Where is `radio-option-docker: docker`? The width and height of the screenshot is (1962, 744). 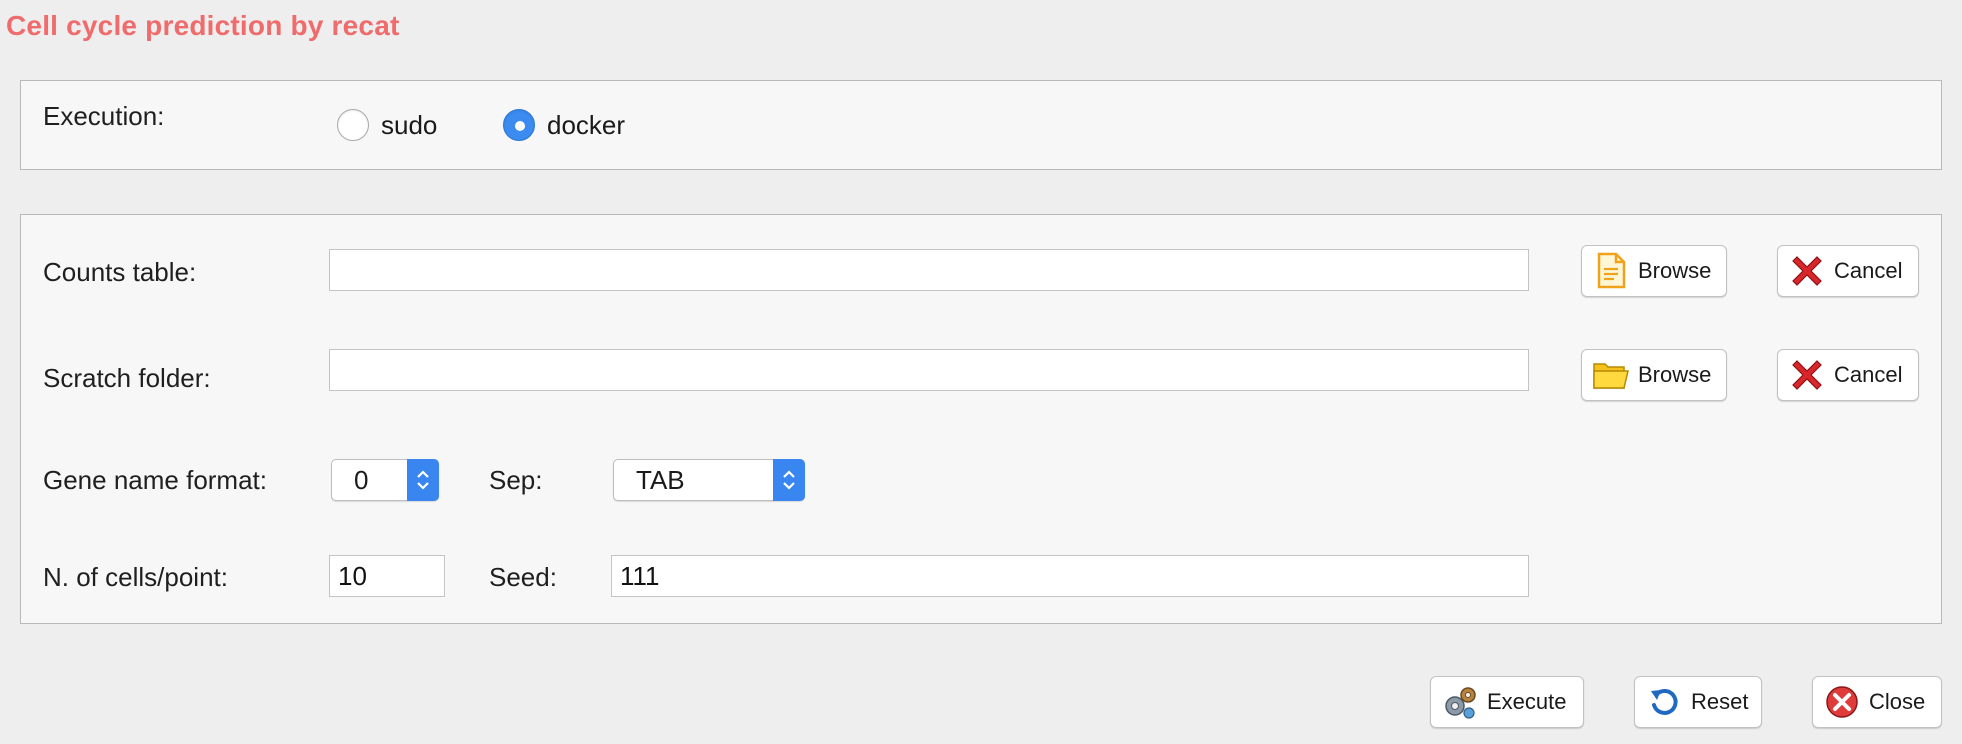
radio-option-docker: docker is located at coordinates (564, 125).